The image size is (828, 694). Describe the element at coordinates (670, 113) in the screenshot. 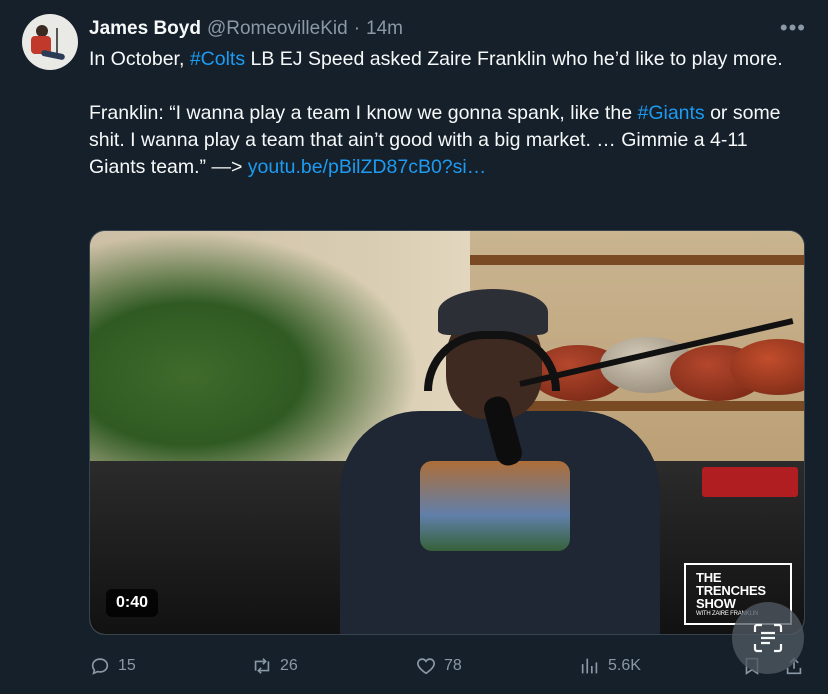

I see `hashtag-giants-link: #Giants` at that location.